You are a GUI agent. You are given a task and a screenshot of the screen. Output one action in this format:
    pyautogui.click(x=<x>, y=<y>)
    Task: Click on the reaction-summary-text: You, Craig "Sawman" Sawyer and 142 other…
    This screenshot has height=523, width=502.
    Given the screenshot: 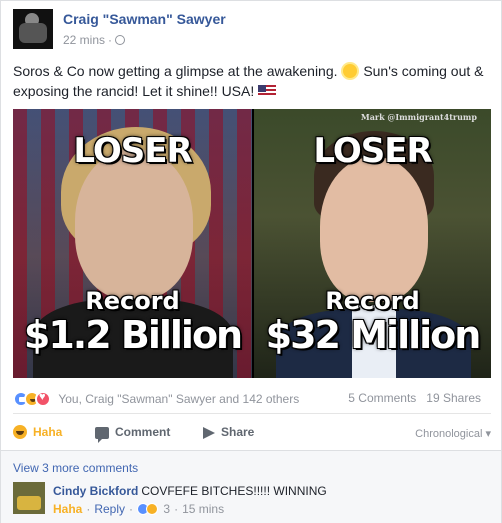 What is the action you would take?
    pyautogui.click(x=179, y=399)
    